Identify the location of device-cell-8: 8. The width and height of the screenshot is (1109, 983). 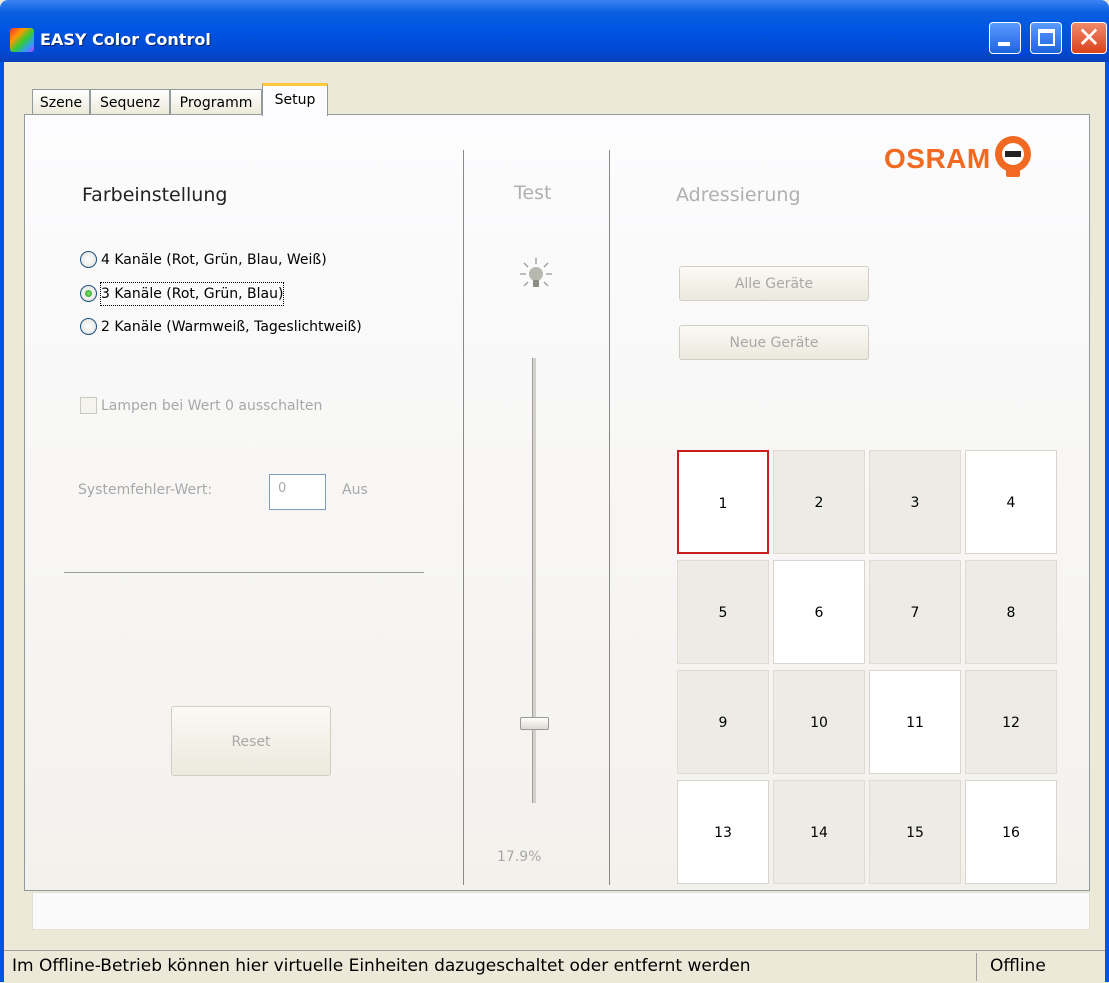
(1011, 612).